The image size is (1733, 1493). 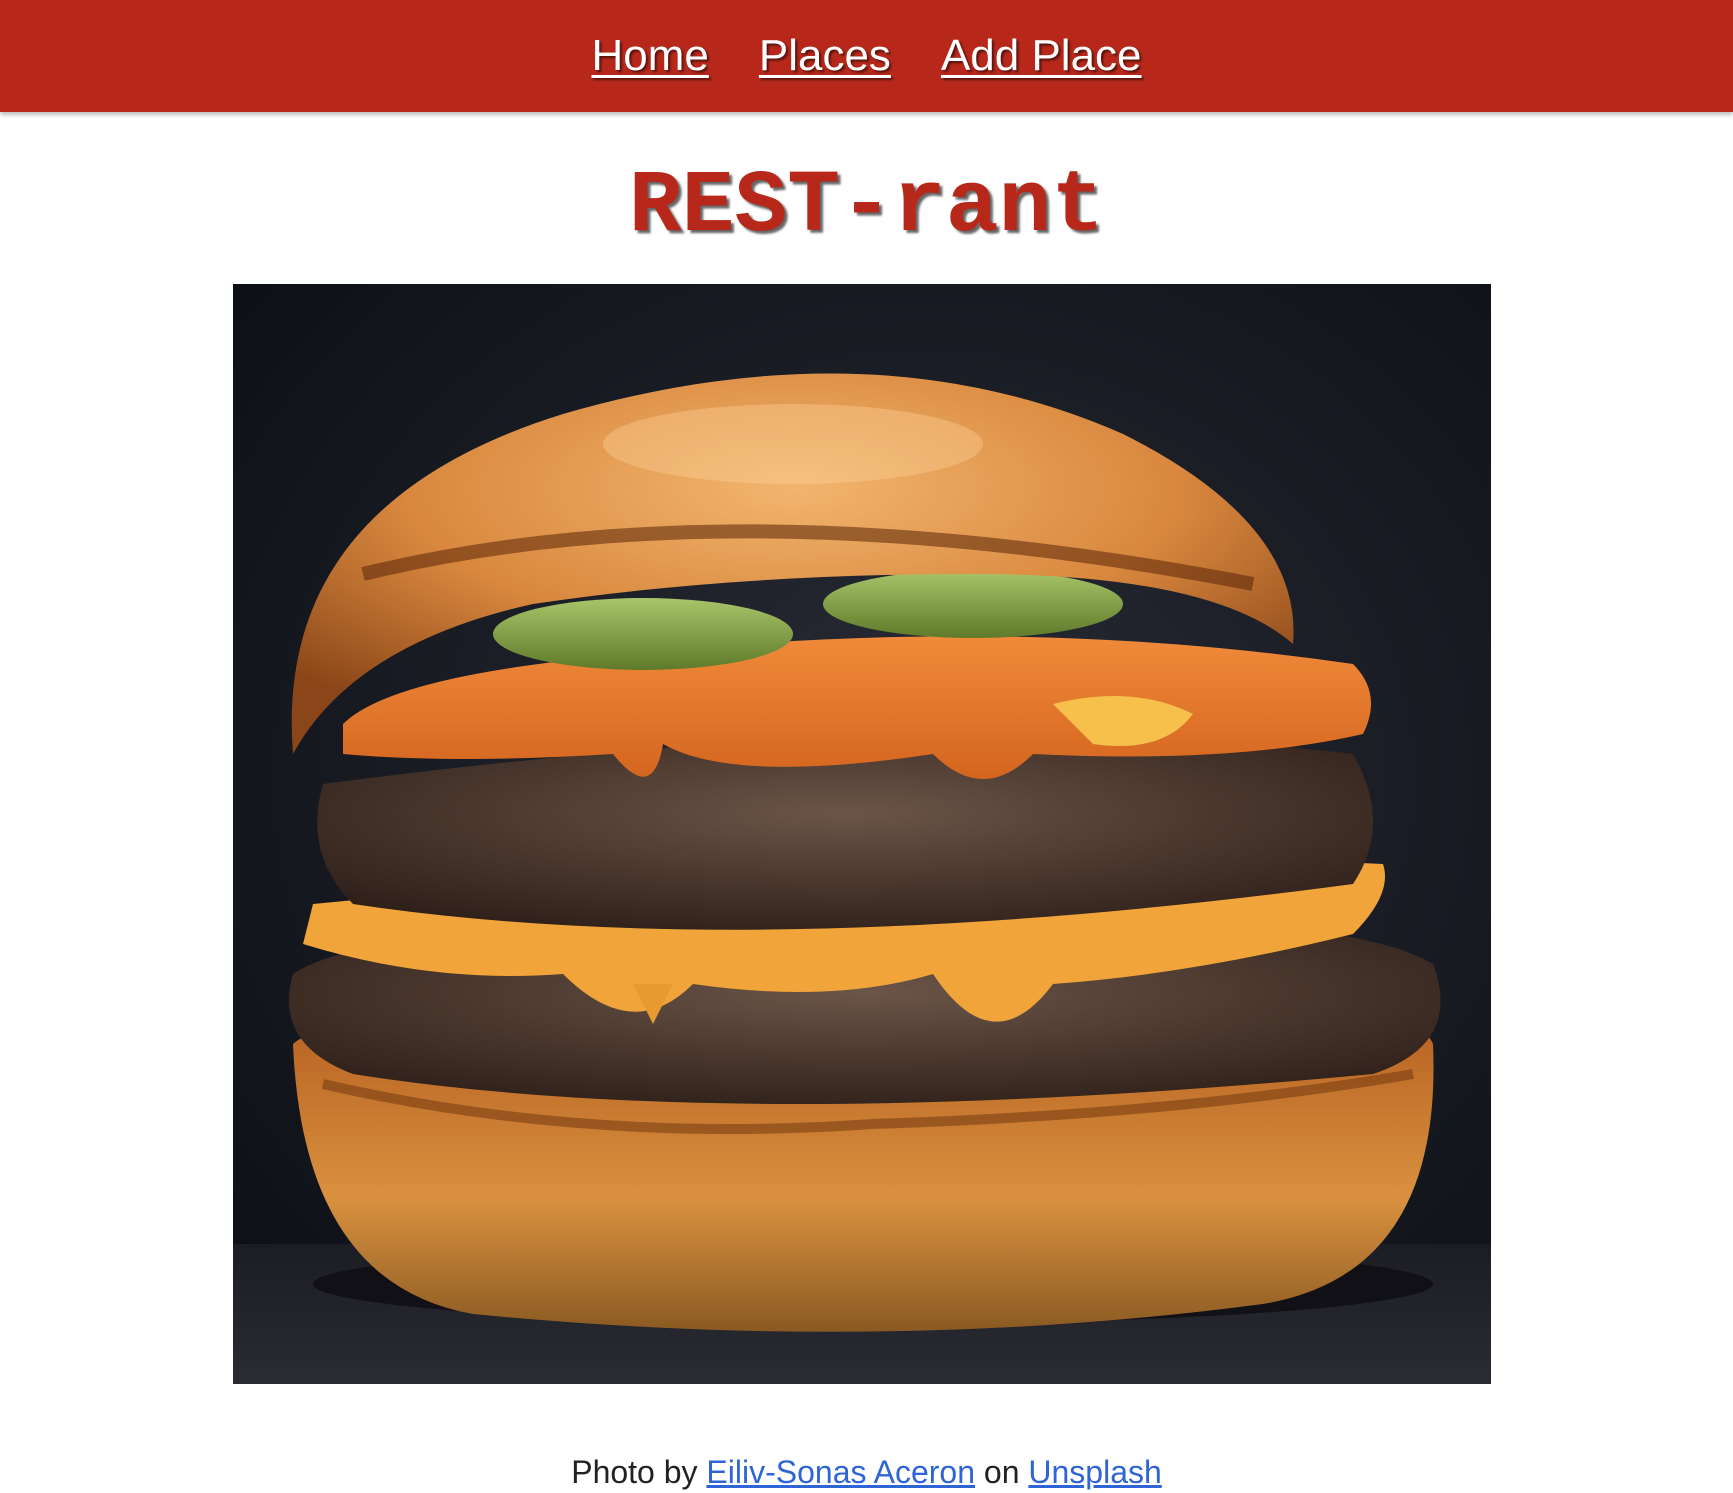 I want to click on page-title: REST-rant, so click(x=866, y=207).